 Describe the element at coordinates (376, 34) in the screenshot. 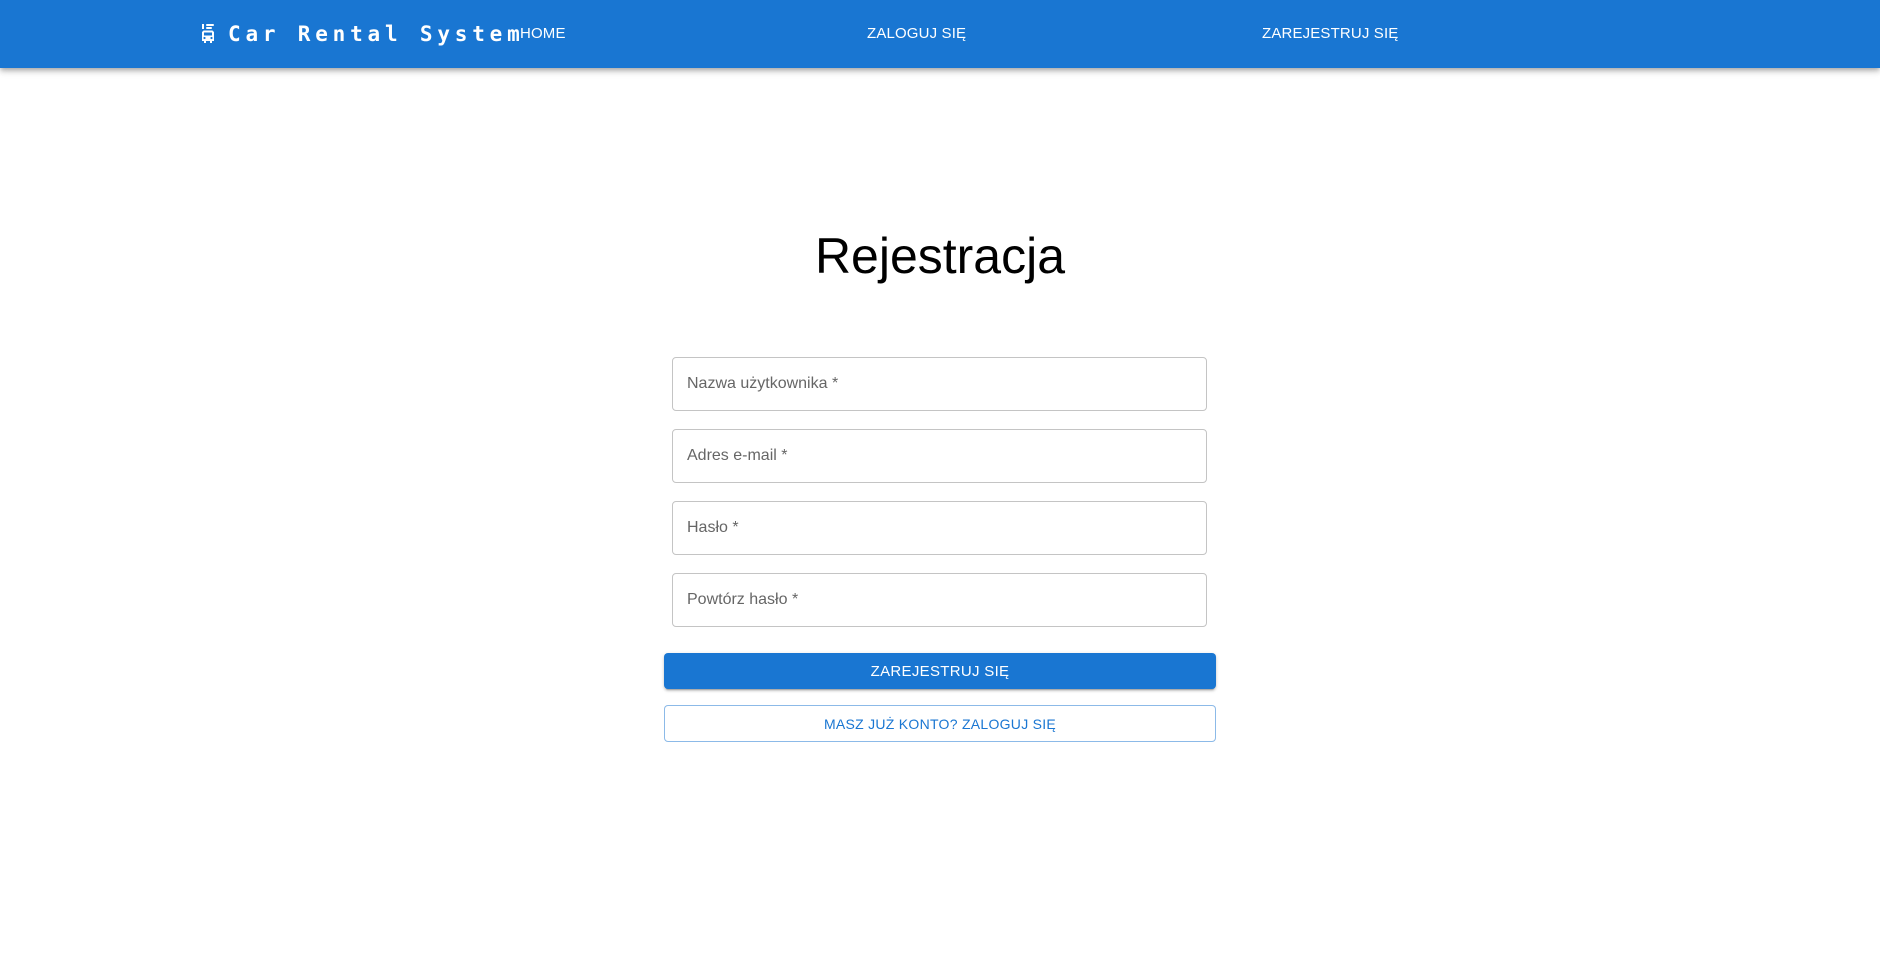

I see `brand-title: Car Rental System` at that location.